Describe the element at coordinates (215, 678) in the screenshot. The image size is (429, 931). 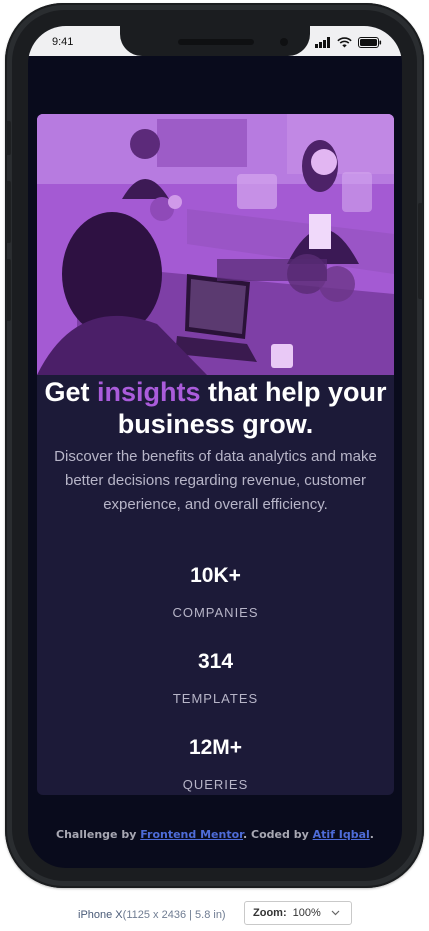
I see `stat-templates: 314 TEMPLATES` at that location.